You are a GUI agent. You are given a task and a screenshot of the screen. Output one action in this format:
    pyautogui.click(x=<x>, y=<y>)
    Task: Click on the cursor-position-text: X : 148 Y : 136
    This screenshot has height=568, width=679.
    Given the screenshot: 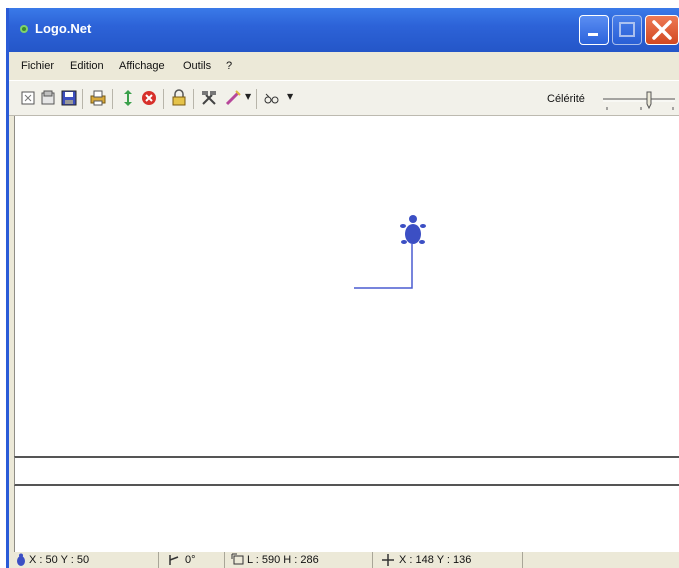 What is the action you would take?
    pyautogui.click(x=435, y=560)
    